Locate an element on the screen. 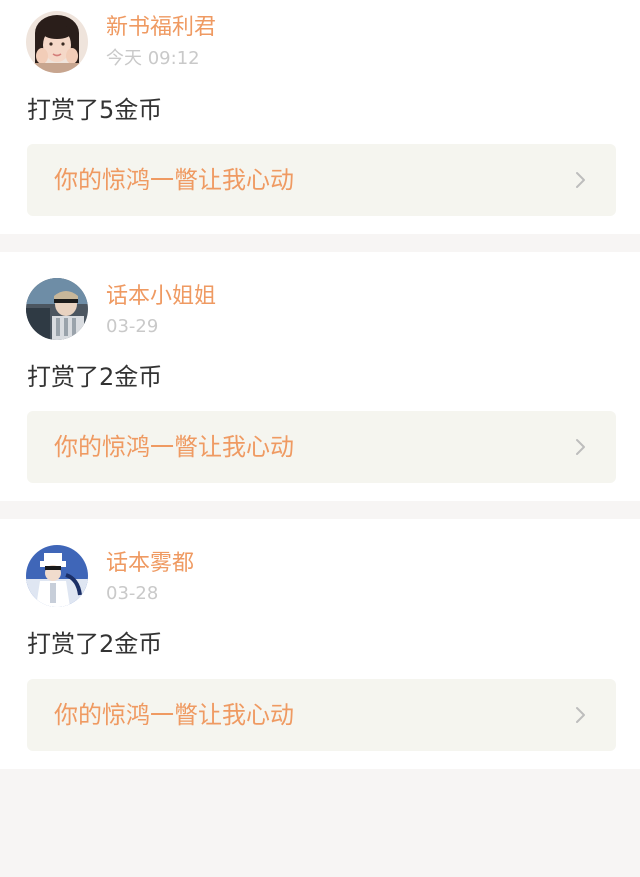 This screenshot has height=877, width=640. username: 话本小姐姐 is located at coordinates (161, 297).